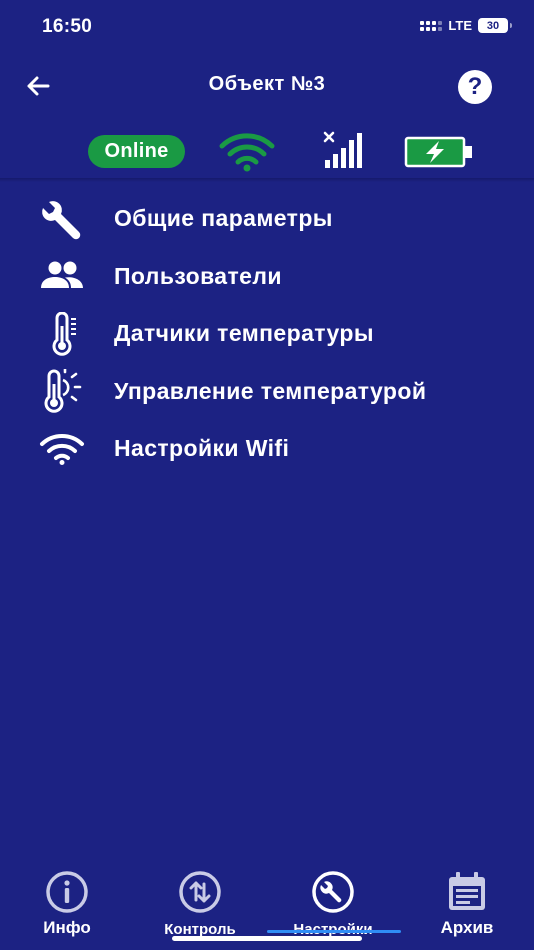 Image resolution: width=534 pixels, height=950 pixels. I want to click on control-arrows-icon, so click(200, 892).